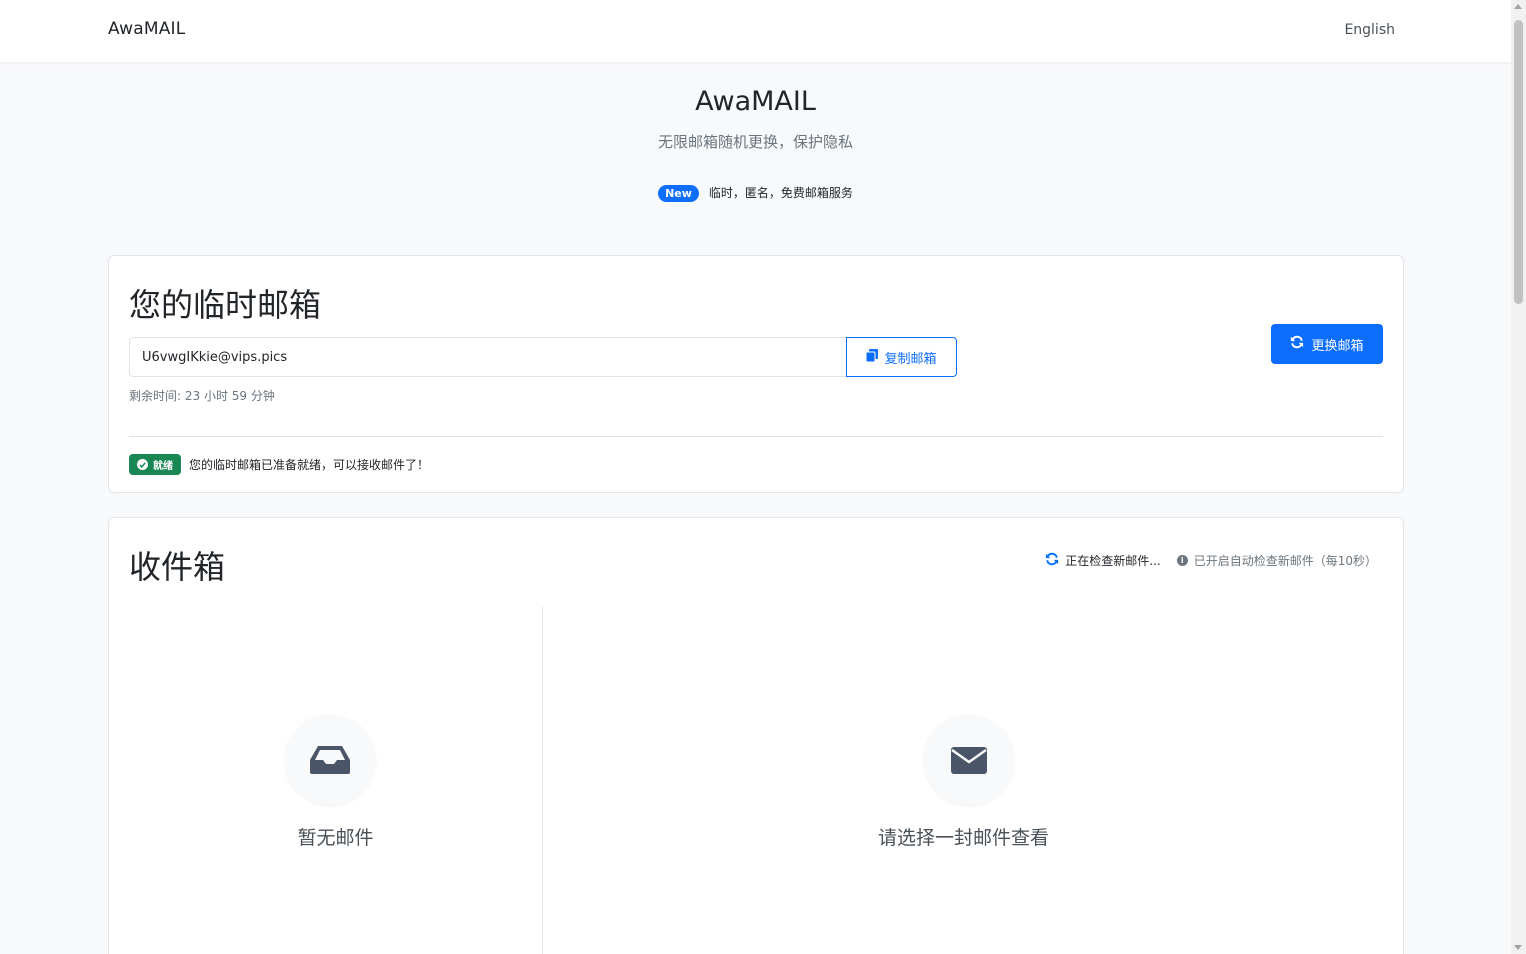 The height and width of the screenshot is (954, 1526). I want to click on scroll-up-arrow, so click(1518, 6).